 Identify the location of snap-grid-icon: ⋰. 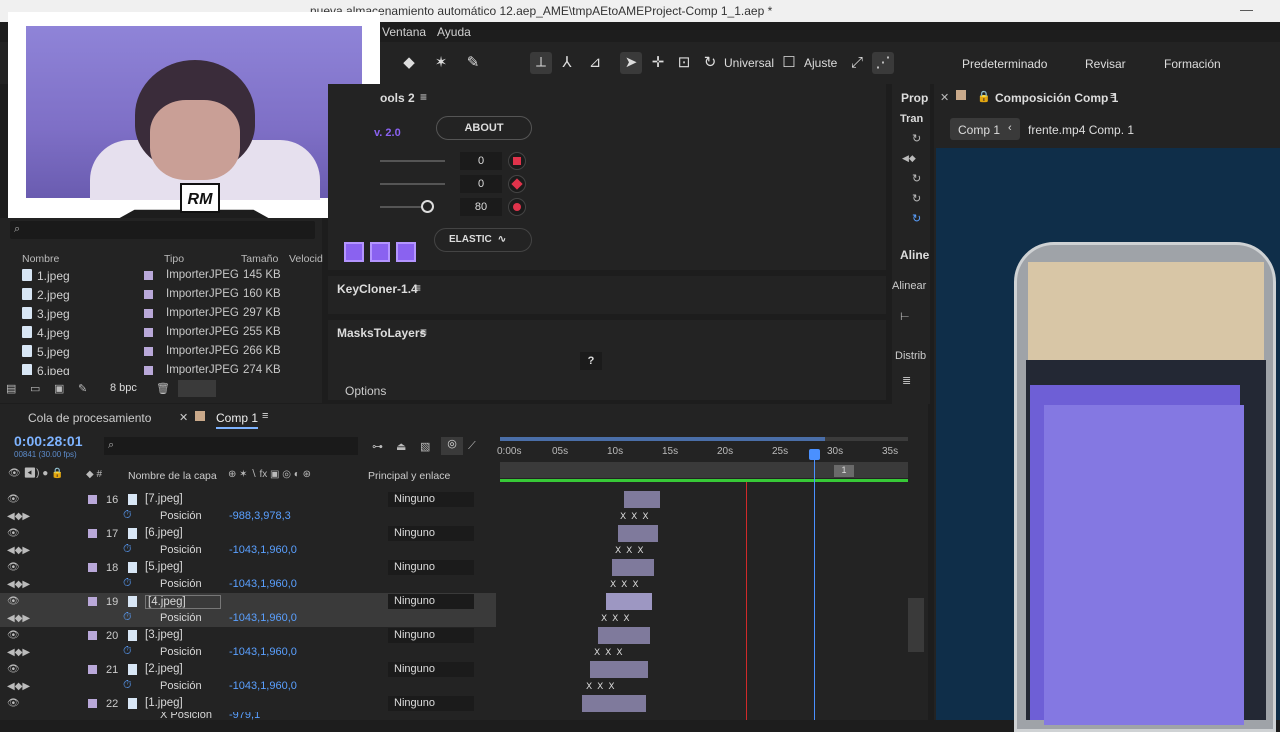
(883, 63).